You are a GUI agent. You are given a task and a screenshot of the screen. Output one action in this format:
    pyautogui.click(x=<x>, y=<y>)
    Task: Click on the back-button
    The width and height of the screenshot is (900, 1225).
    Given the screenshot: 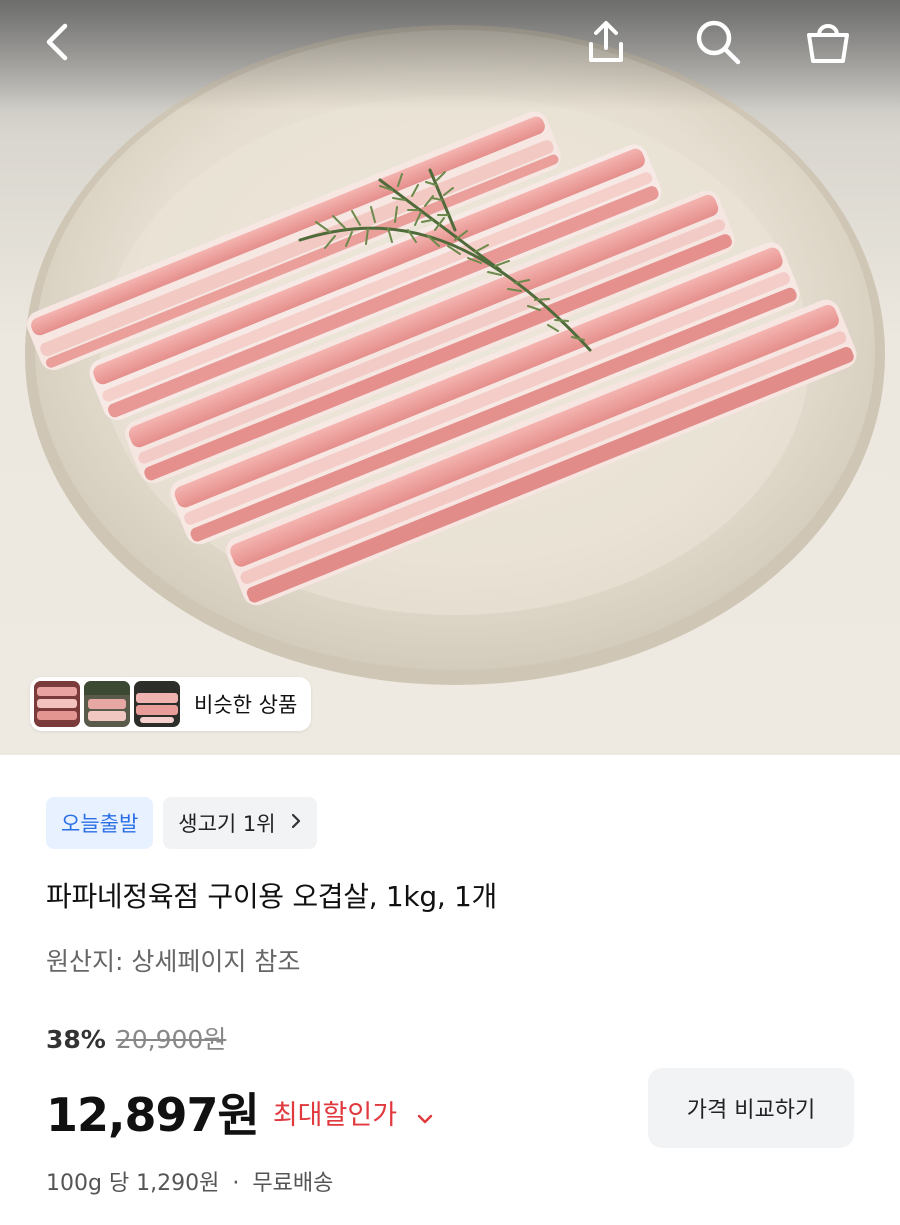 What is the action you would take?
    pyautogui.click(x=58, y=42)
    